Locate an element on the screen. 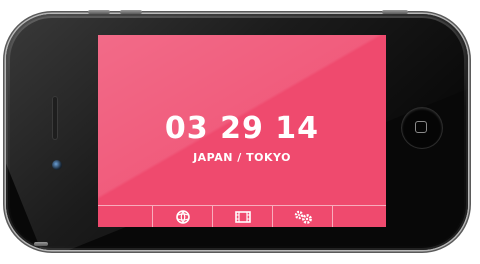 The image size is (480, 264). front-camera is located at coordinates (57, 165).